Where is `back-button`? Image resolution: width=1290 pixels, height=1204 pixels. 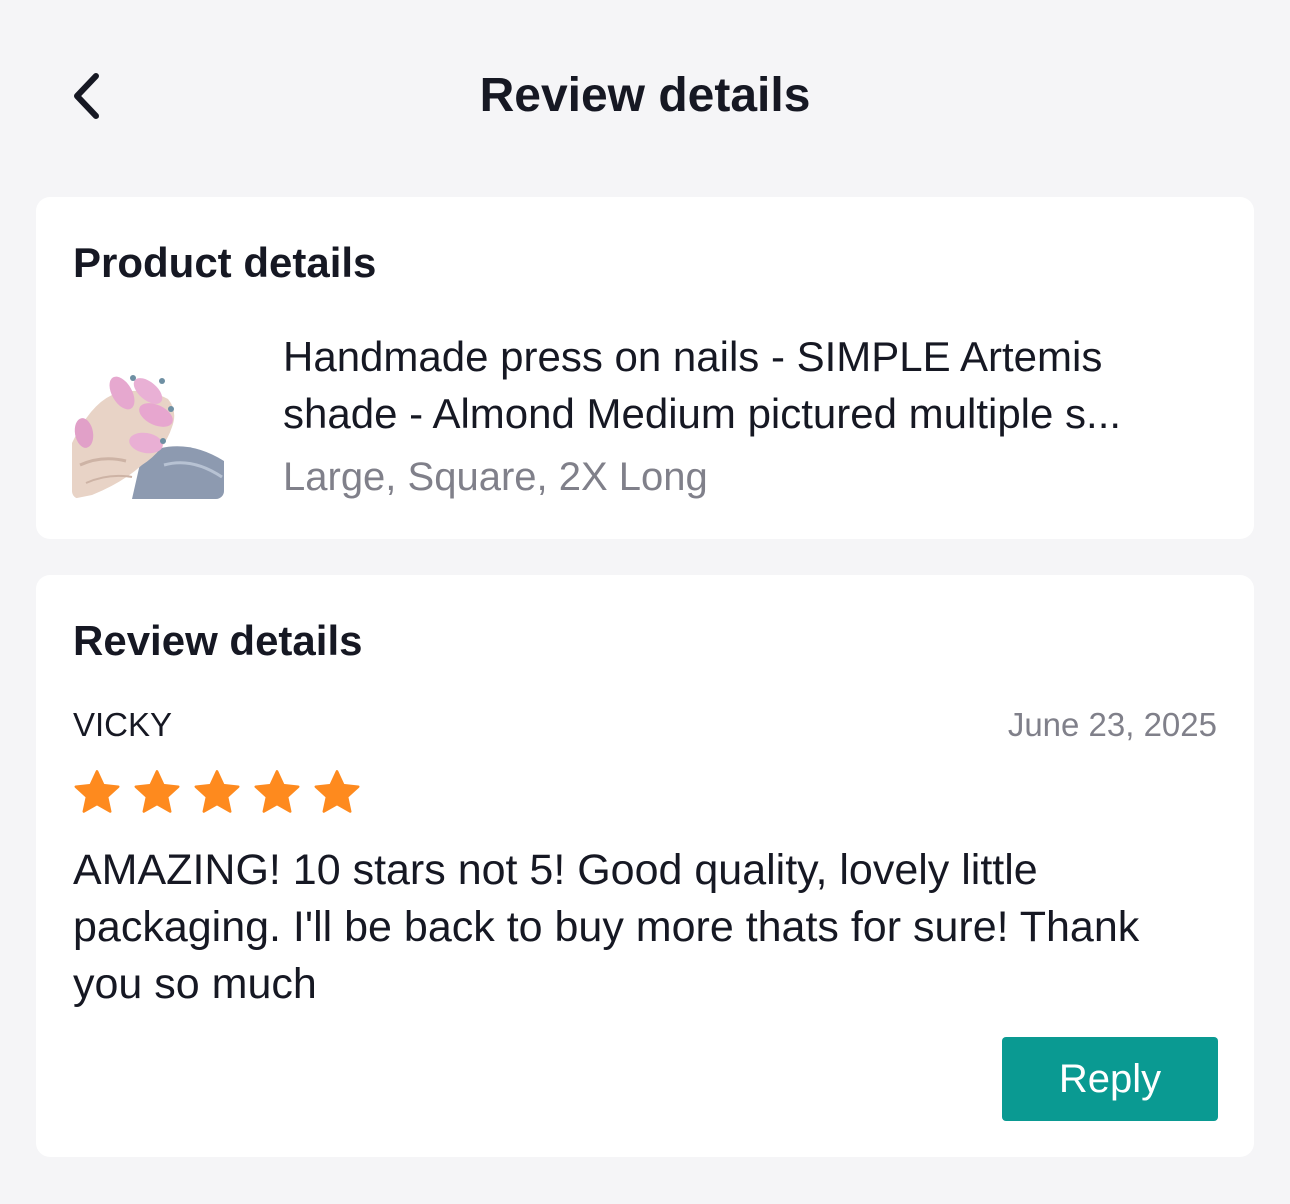
back-button is located at coordinates (87, 96).